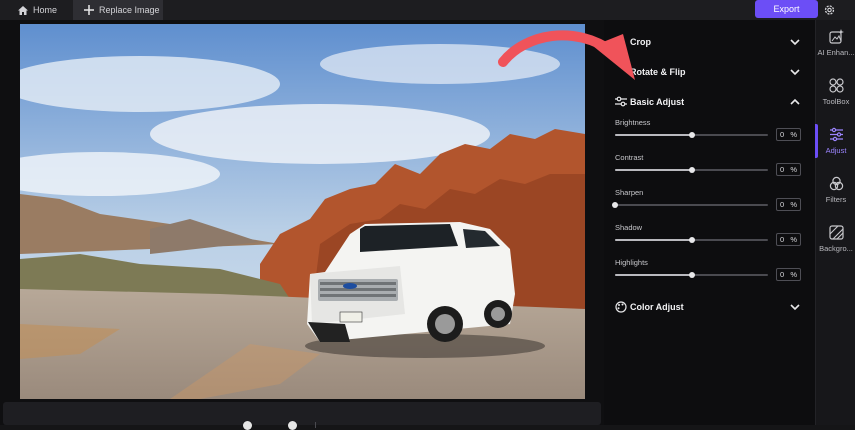 Image resolution: width=855 pixels, height=430 pixels. I want to click on slider-track-shadow, so click(691, 240).